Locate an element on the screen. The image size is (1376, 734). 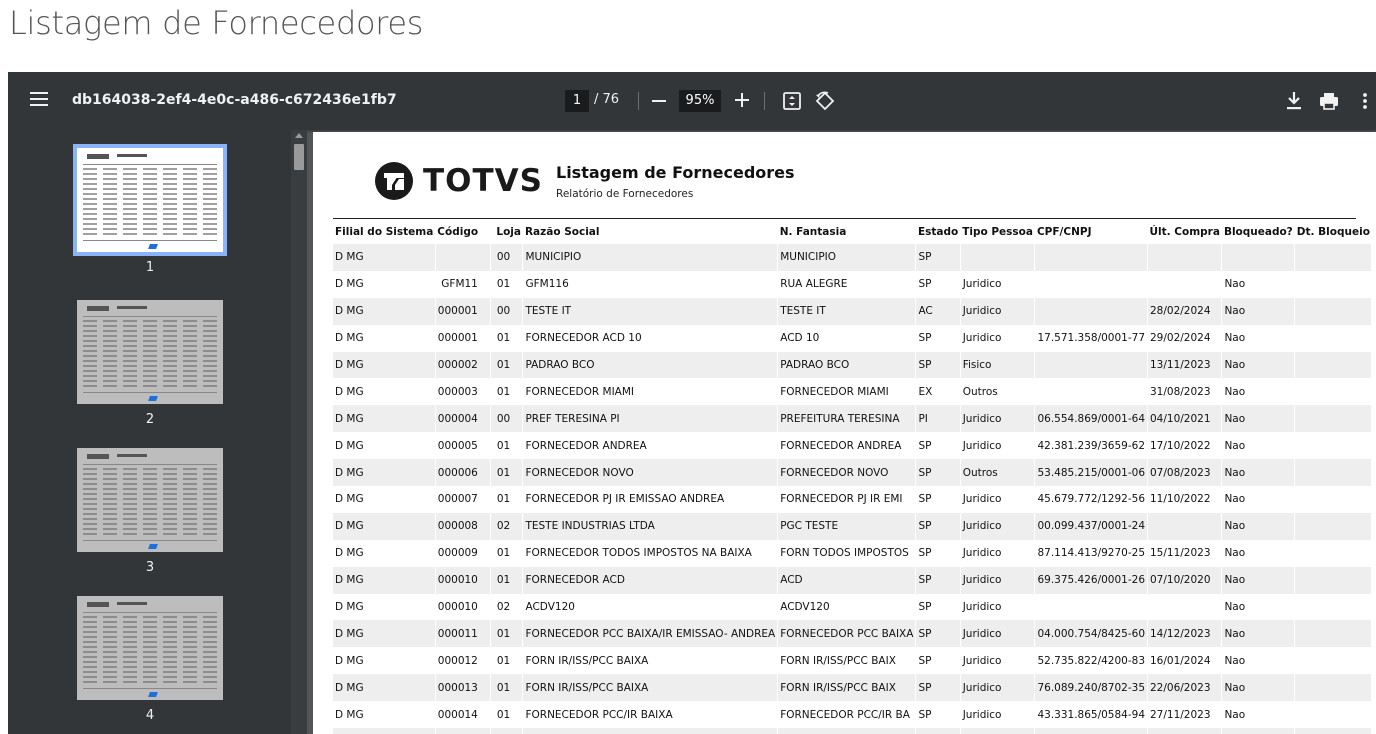
zoom-in-icon is located at coordinates (742, 100).